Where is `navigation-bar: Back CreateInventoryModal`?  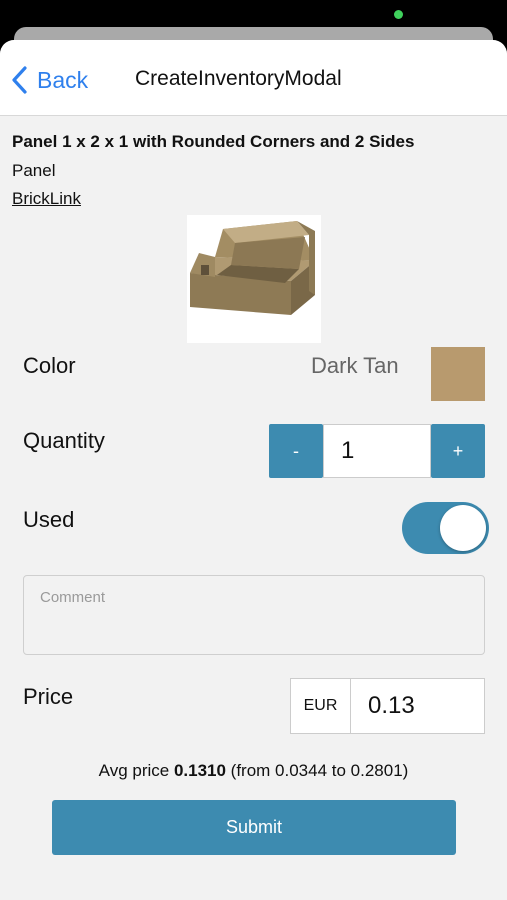 navigation-bar: Back CreateInventoryModal is located at coordinates (253, 78).